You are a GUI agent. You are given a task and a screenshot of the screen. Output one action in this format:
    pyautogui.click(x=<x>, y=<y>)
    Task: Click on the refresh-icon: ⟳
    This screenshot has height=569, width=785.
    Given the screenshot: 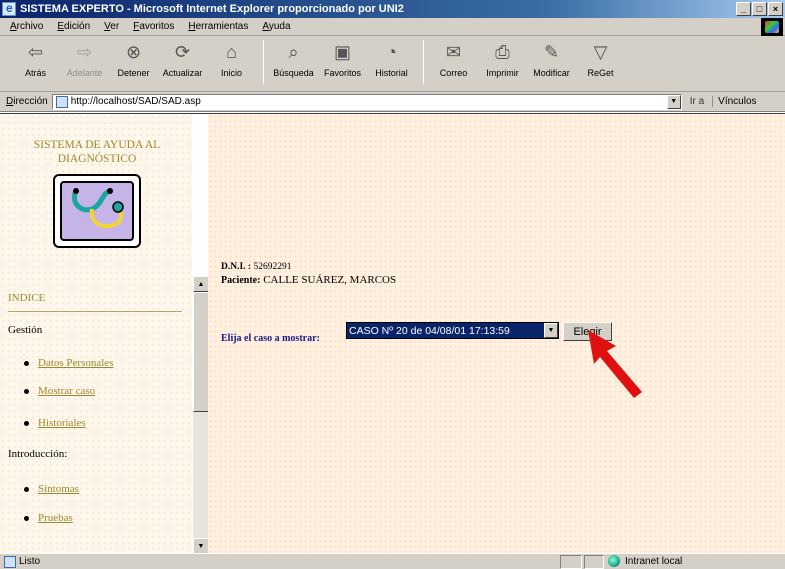 What is the action you would take?
    pyautogui.click(x=182, y=51)
    